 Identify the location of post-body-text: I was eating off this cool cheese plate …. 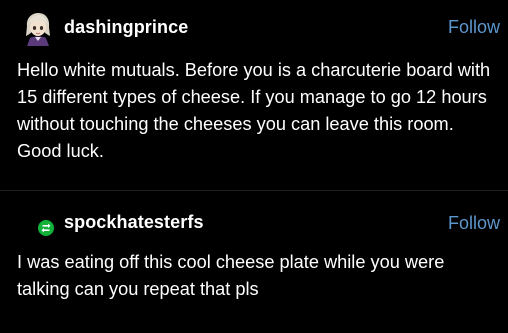
(231, 275).